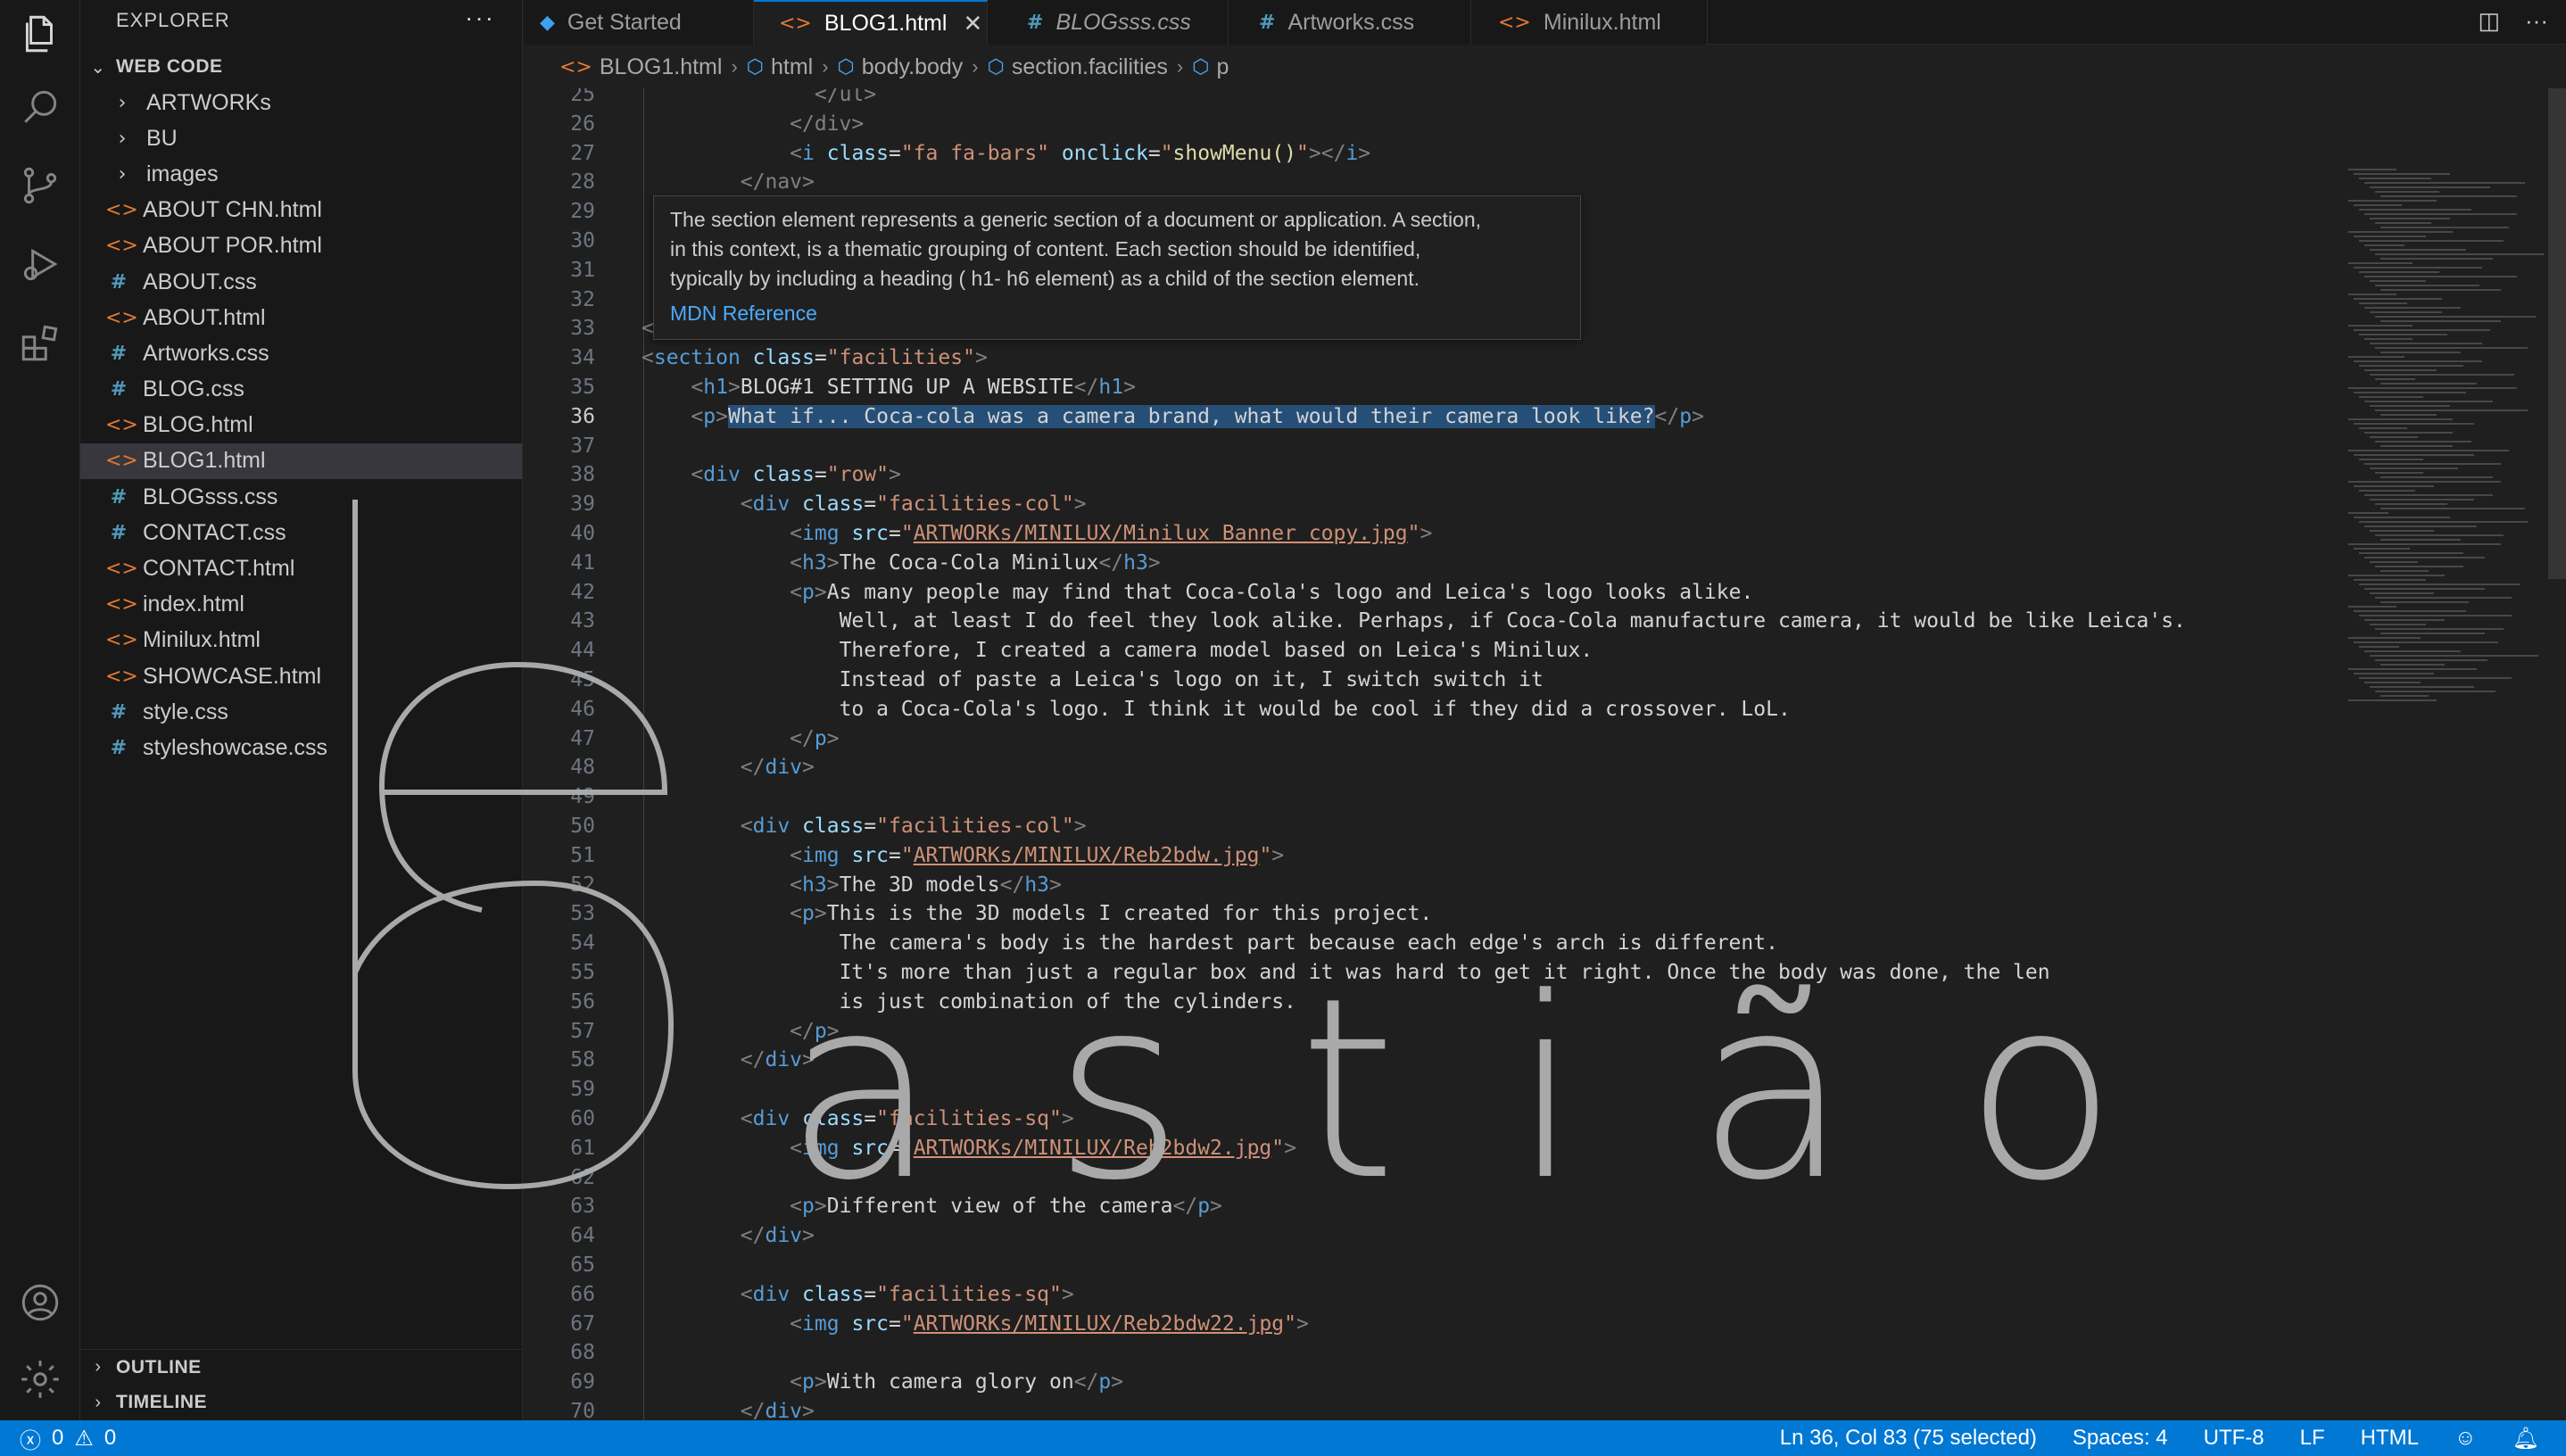  I want to click on line-number: 70, so click(582, 1410).